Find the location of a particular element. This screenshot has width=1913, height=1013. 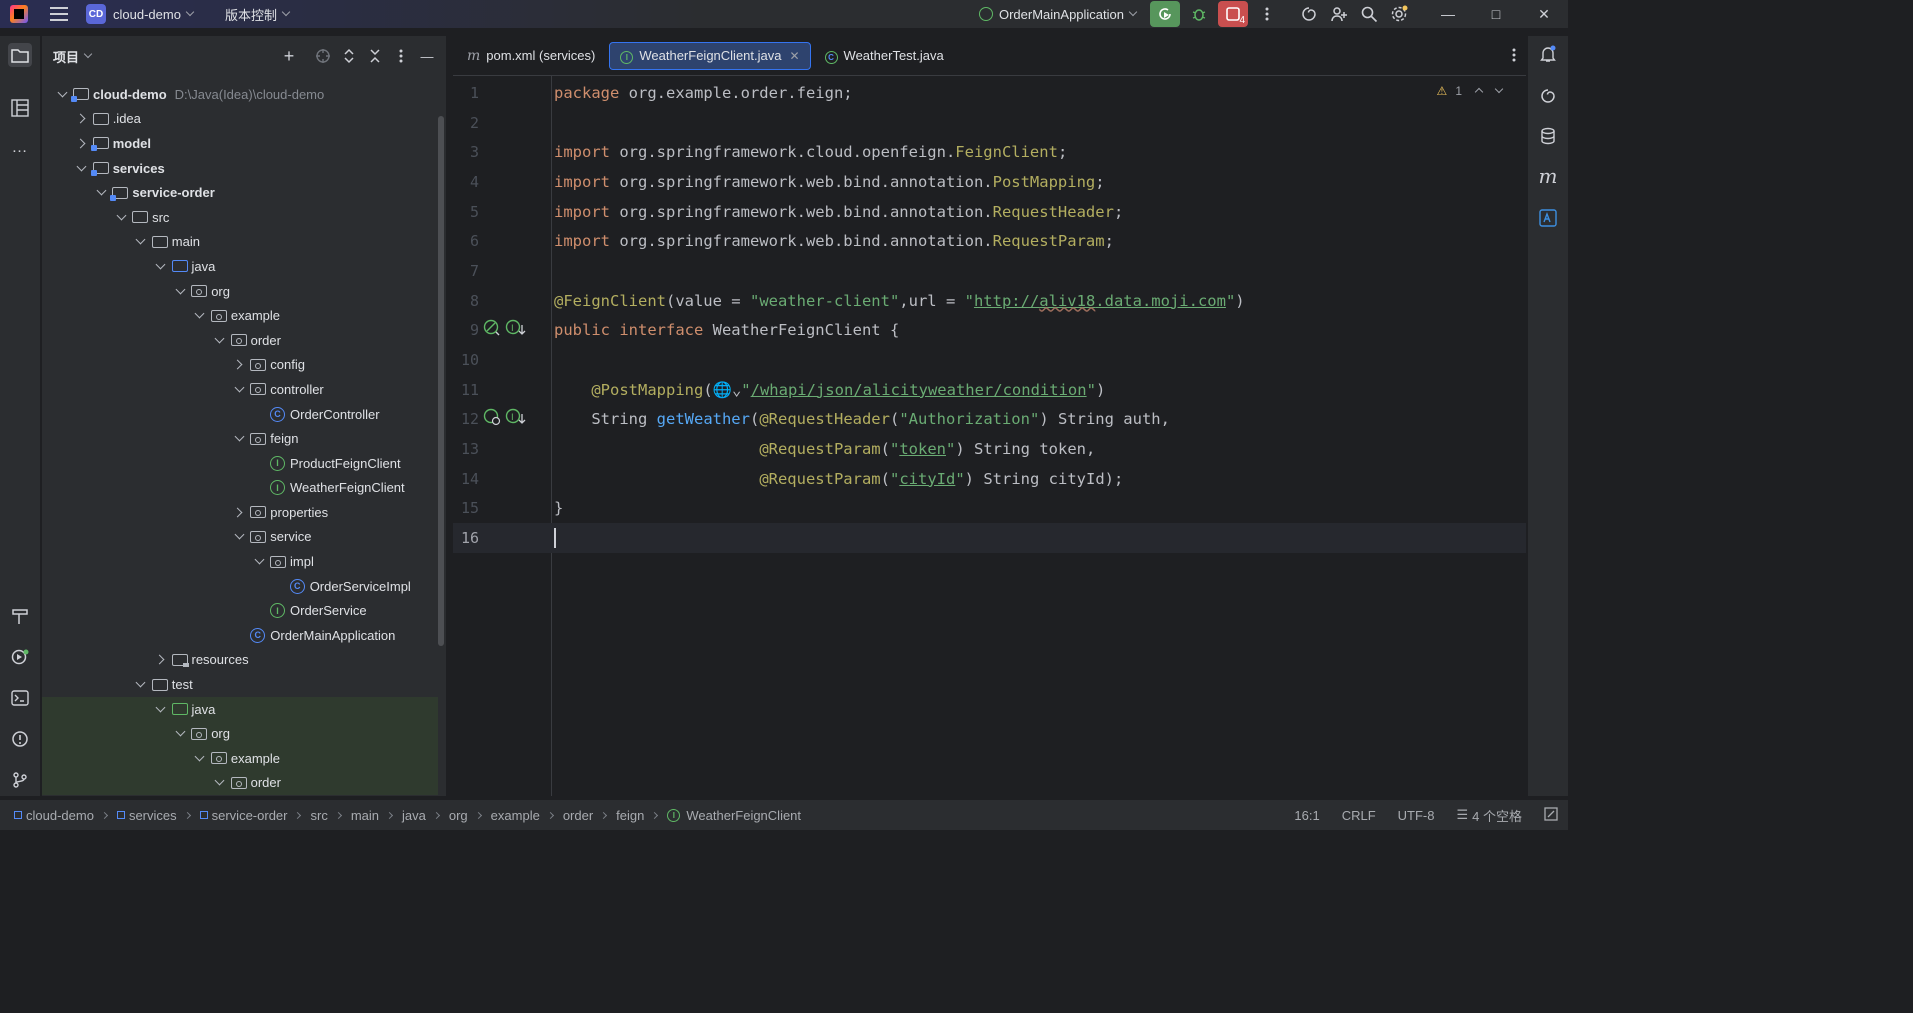

indent-setting: ☰ 4 个空格 is located at coordinates (1490, 815).